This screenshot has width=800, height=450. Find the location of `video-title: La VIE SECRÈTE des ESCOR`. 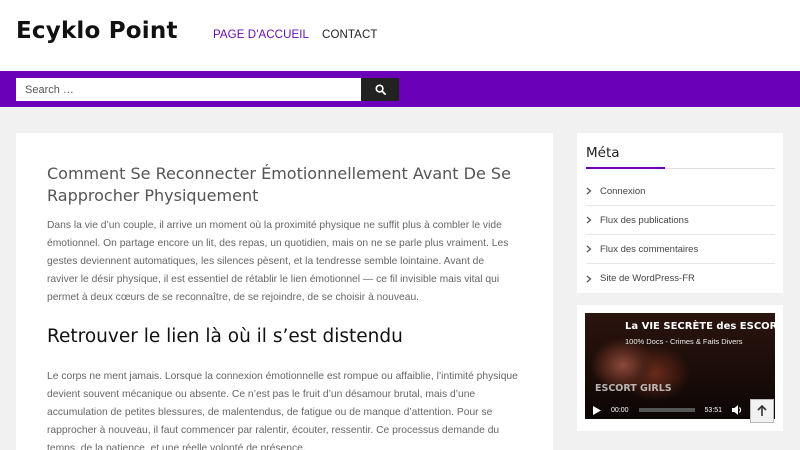

video-title: La VIE SECRÈTE des ESCOR is located at coordinates (700, 326).